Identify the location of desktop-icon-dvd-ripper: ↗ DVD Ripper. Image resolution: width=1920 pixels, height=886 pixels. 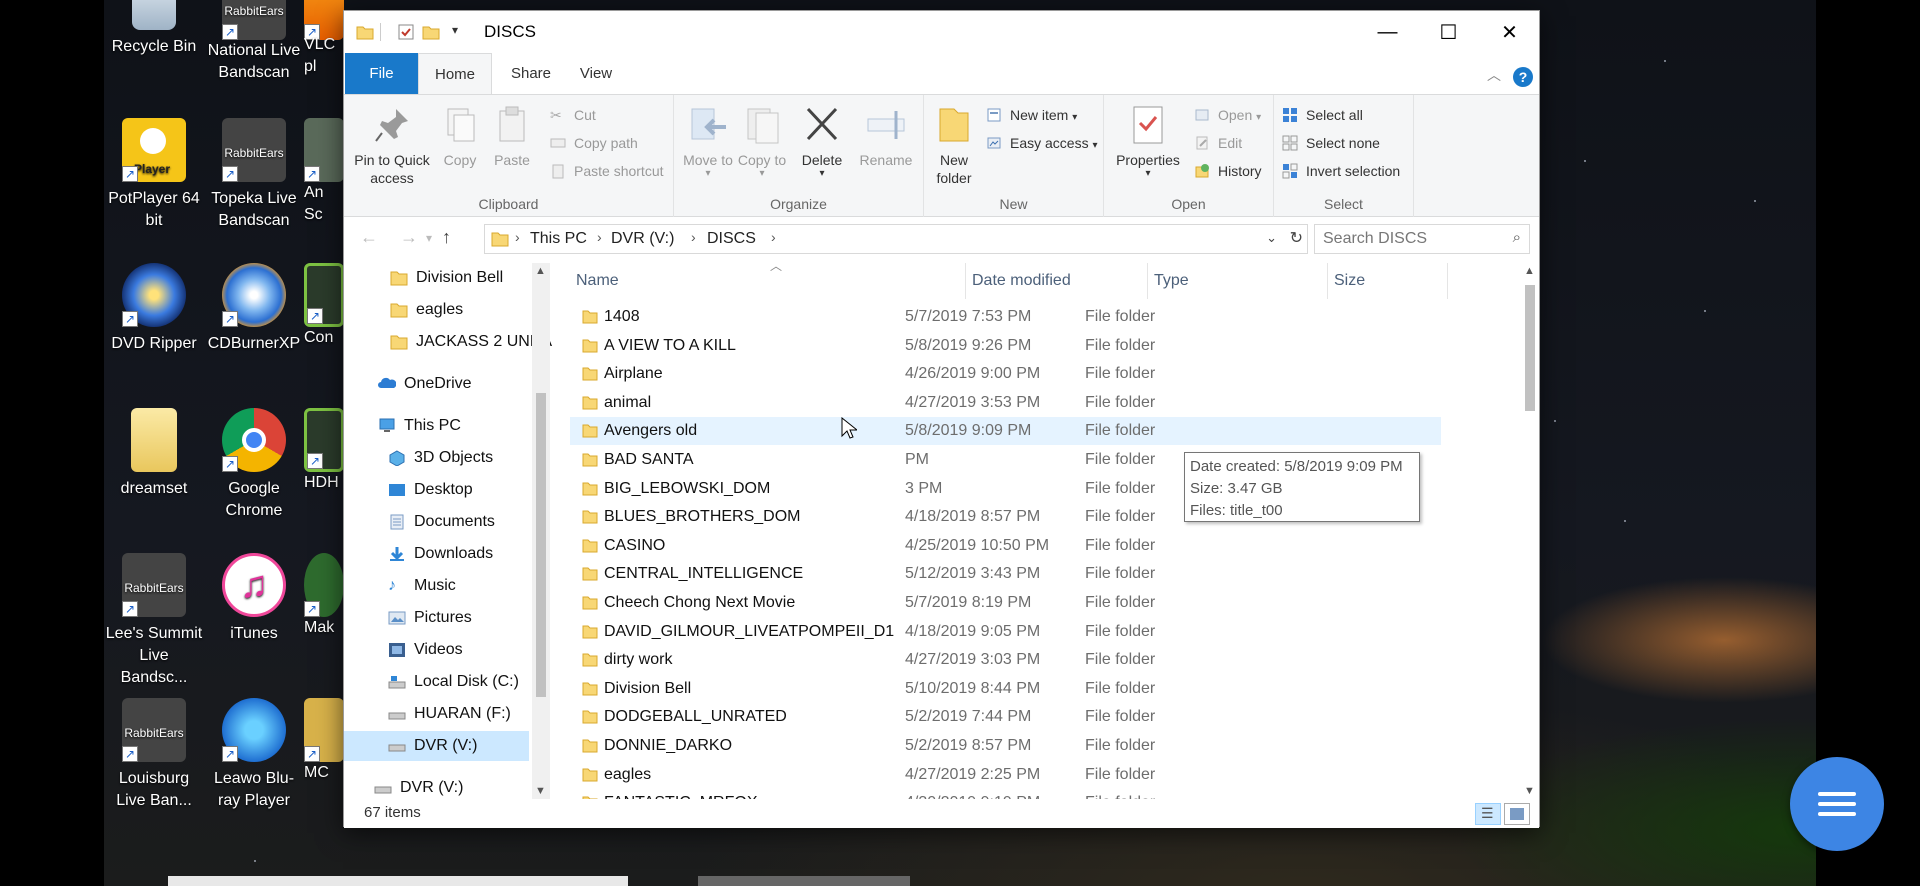
(154, 309).